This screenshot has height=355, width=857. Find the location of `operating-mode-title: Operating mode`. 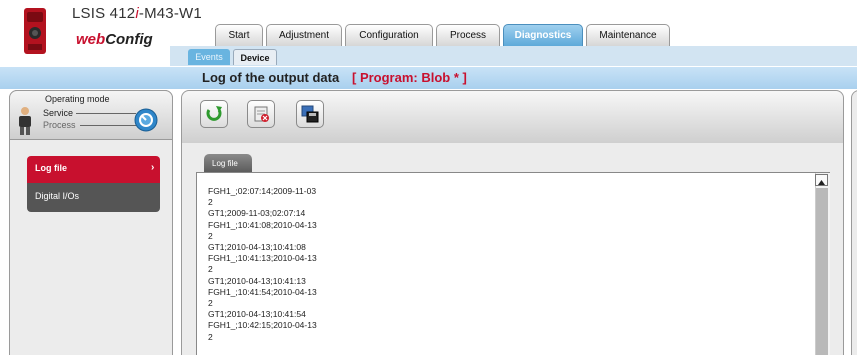

operating-mode-title: Operating mode is located at coordinates (77, 99).